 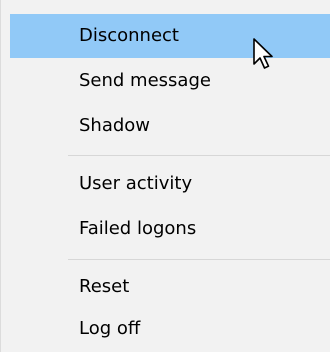 What do you see at coordinates (170, 126) in the screenshot?
I see `menu-item-shadow: Shadow` at bounding box center [170, 126].